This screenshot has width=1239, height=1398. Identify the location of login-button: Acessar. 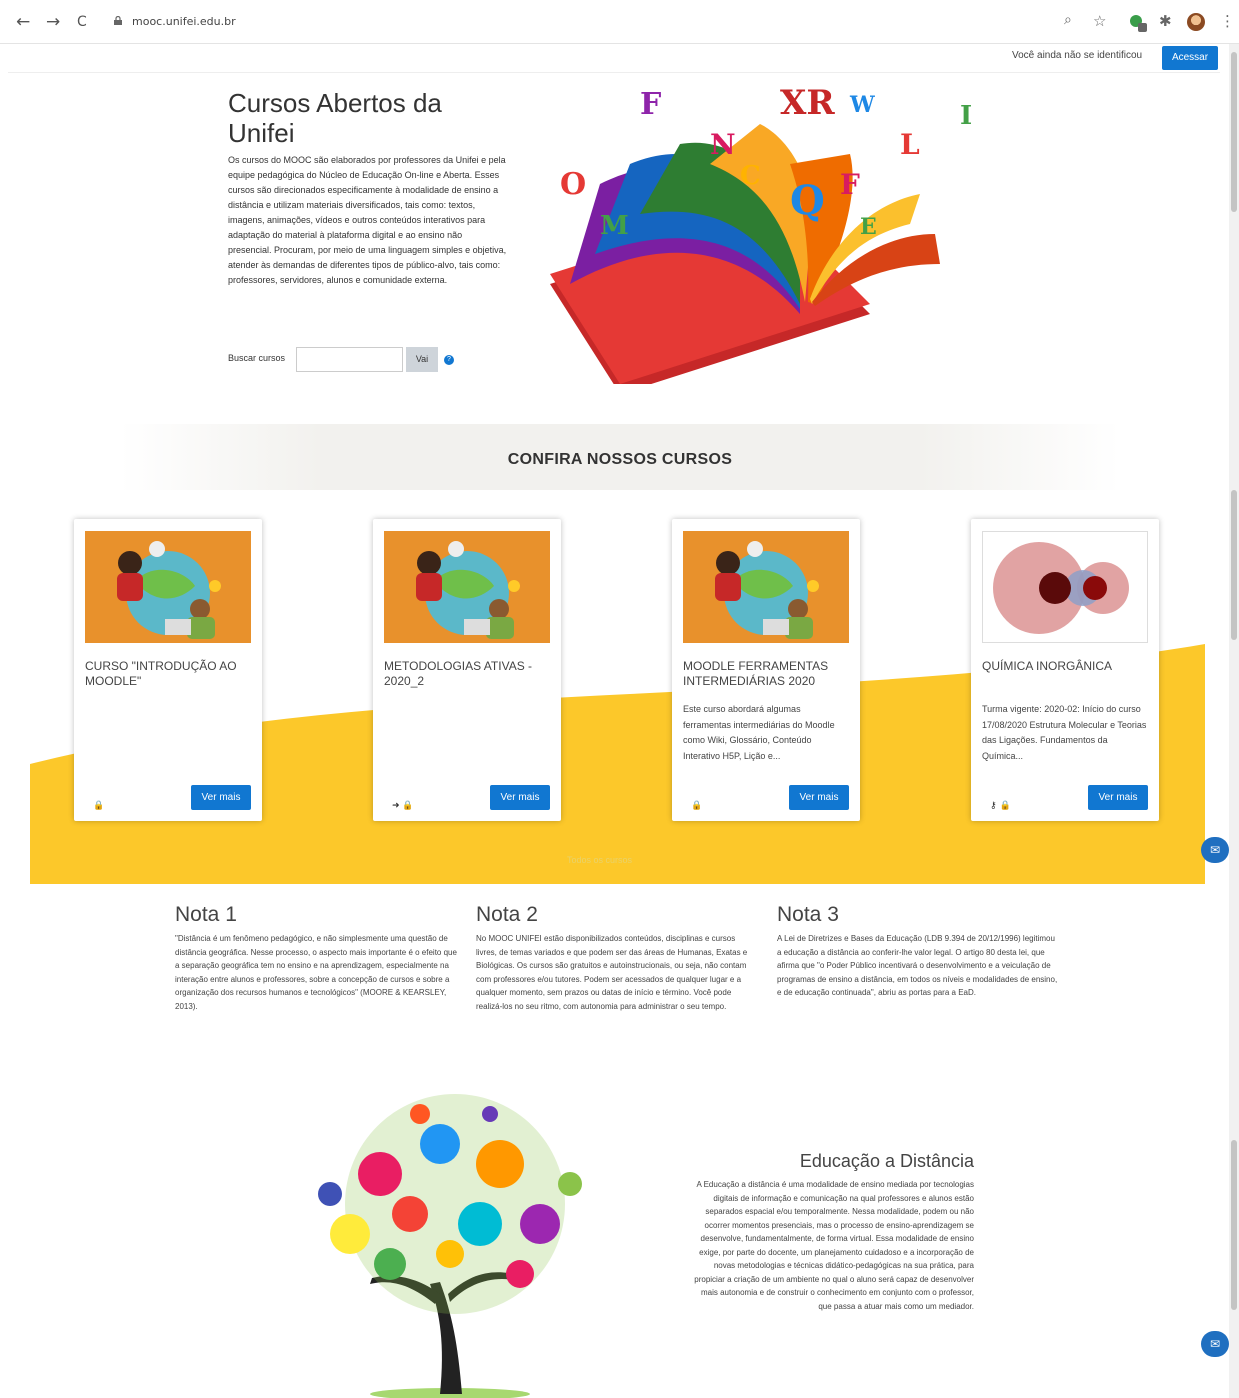
(1190, 58).